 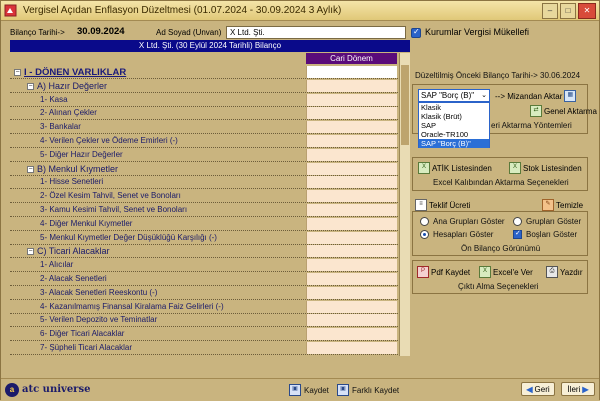 I want to click on excel-ver-label: Excel'e Ver, so click(x=513, y=272).